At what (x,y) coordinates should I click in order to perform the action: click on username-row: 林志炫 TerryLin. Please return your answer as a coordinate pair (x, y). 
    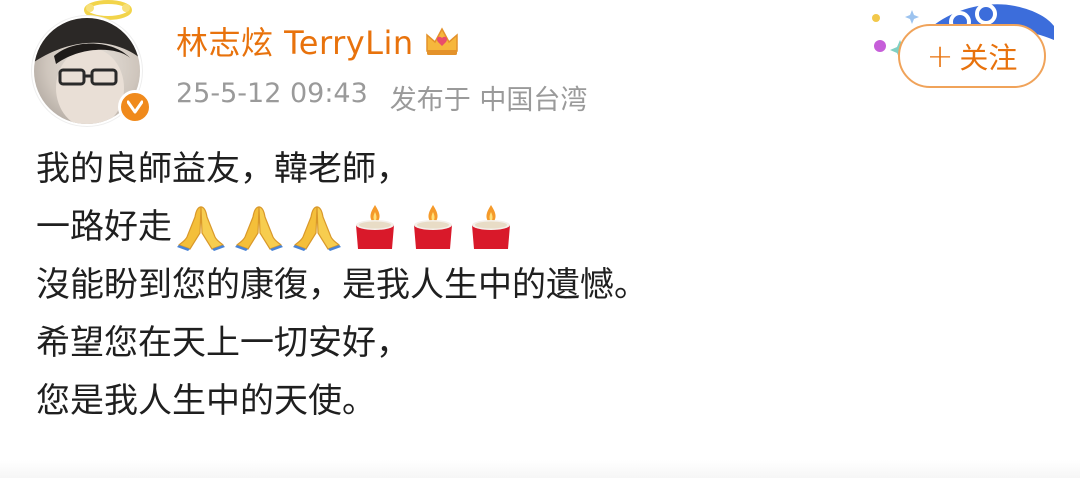
    Looking at the image, I should click on (318, 41).